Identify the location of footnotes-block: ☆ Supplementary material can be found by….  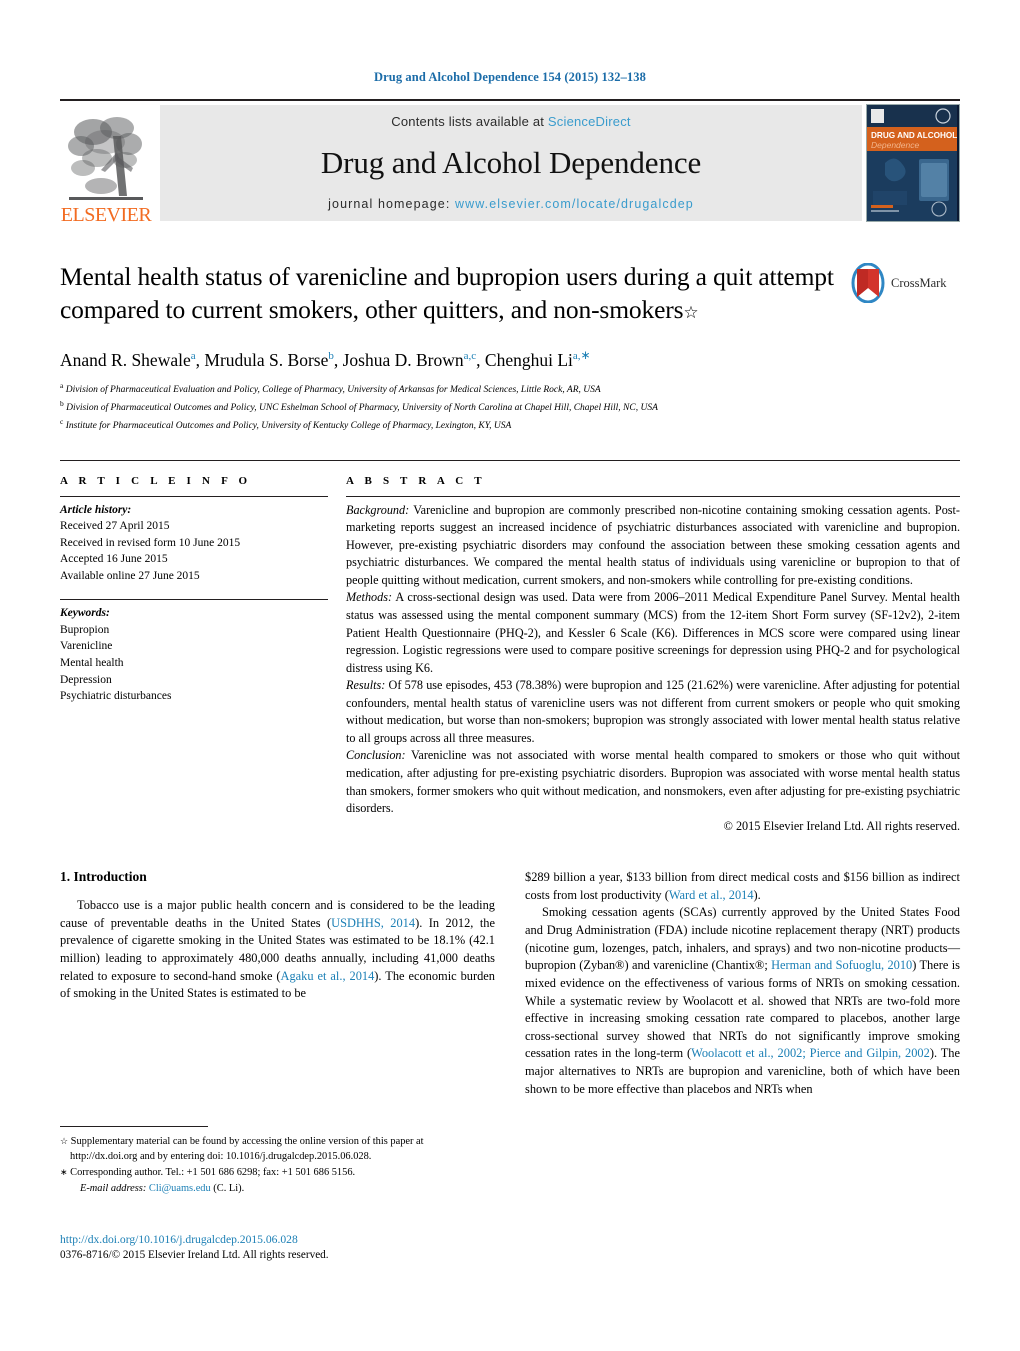
(276, 1161).